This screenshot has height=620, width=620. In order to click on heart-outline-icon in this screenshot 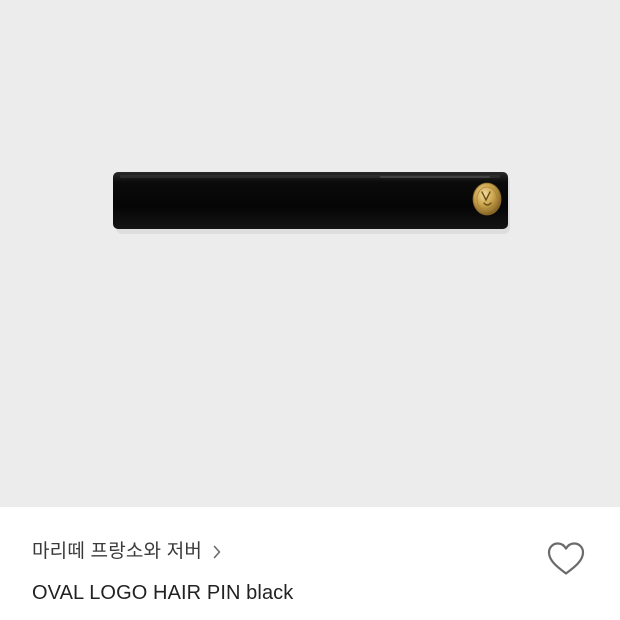, I will do `click(566, 558)`.